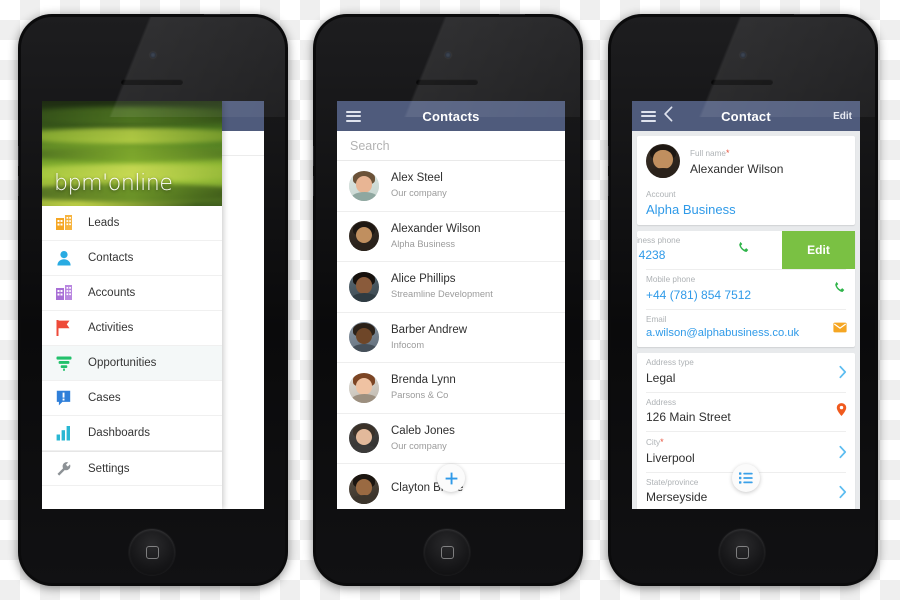 This screenshot has width=900, height=600. Describe the element at coordinates (109, 468) in the screenshot. I see `sidebar-item-label: Settings` at that location.